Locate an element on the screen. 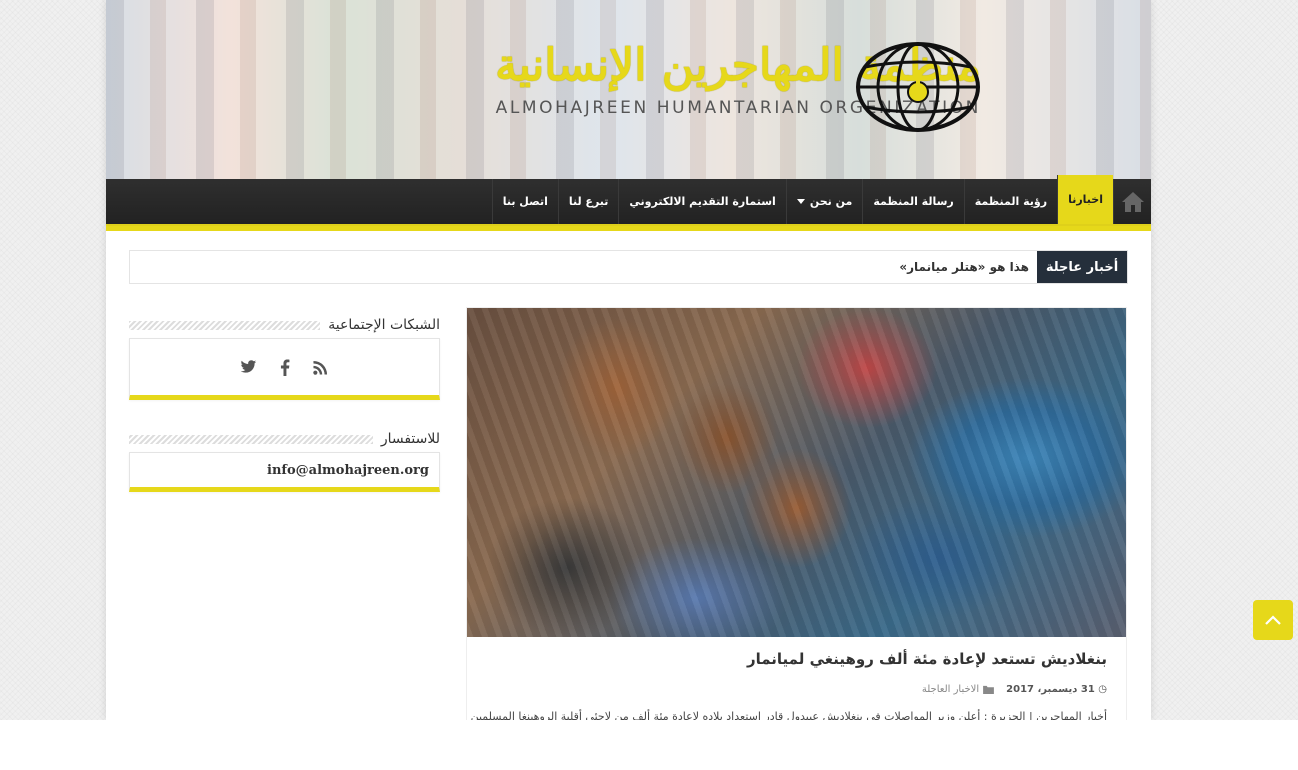 This screenshot has width=1298, height=770. post-category-wrap: الاخبار العاجلة is located at coordinates (958, 689).